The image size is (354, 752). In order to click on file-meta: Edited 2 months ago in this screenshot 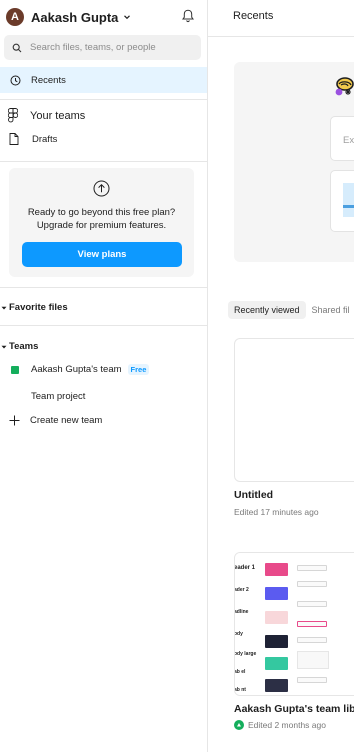, I will do `click(280, 725)`.